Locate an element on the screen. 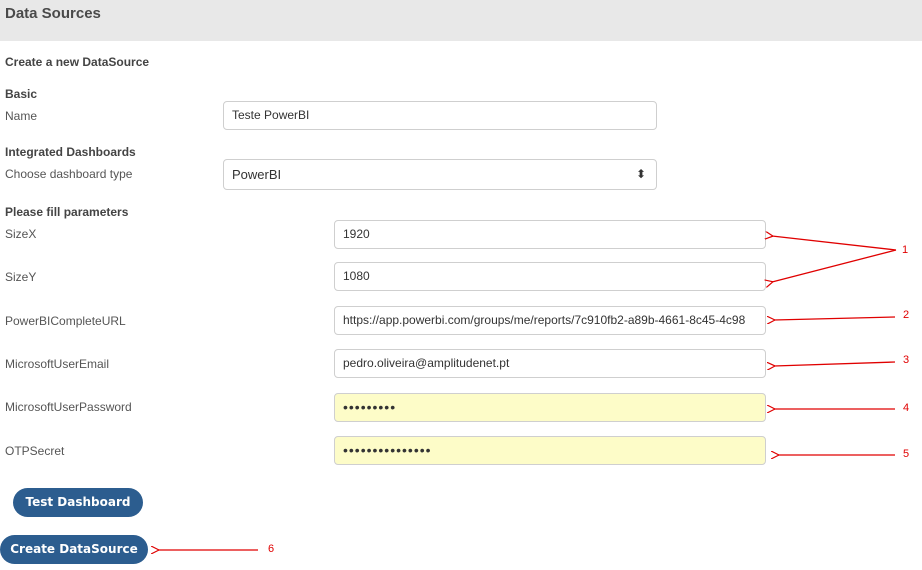 The height and width of the screenshot is (570, 922). annotation-label-1: 1 is located at coordinates (905, 250).